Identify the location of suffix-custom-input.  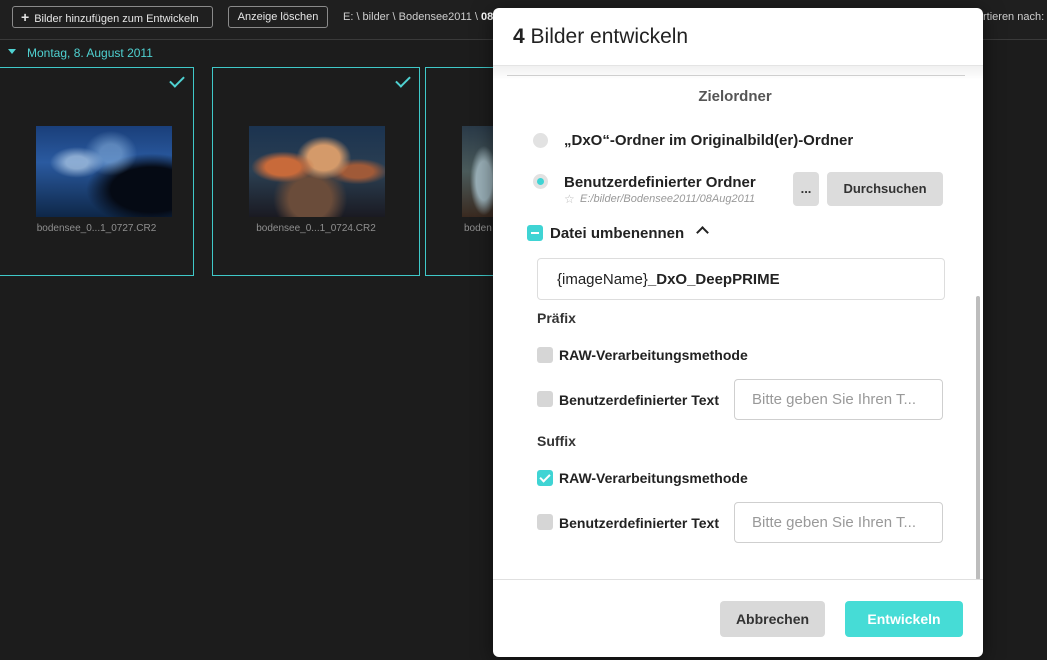
(838, 522).